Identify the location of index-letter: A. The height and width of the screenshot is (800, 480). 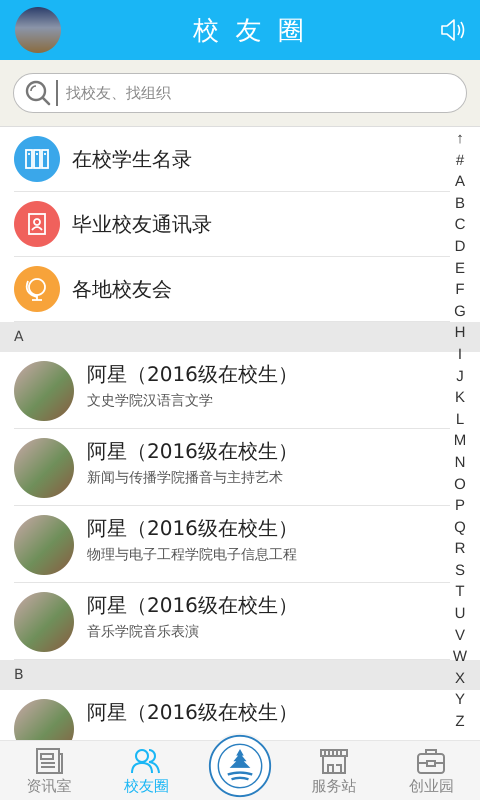
(459, 182).